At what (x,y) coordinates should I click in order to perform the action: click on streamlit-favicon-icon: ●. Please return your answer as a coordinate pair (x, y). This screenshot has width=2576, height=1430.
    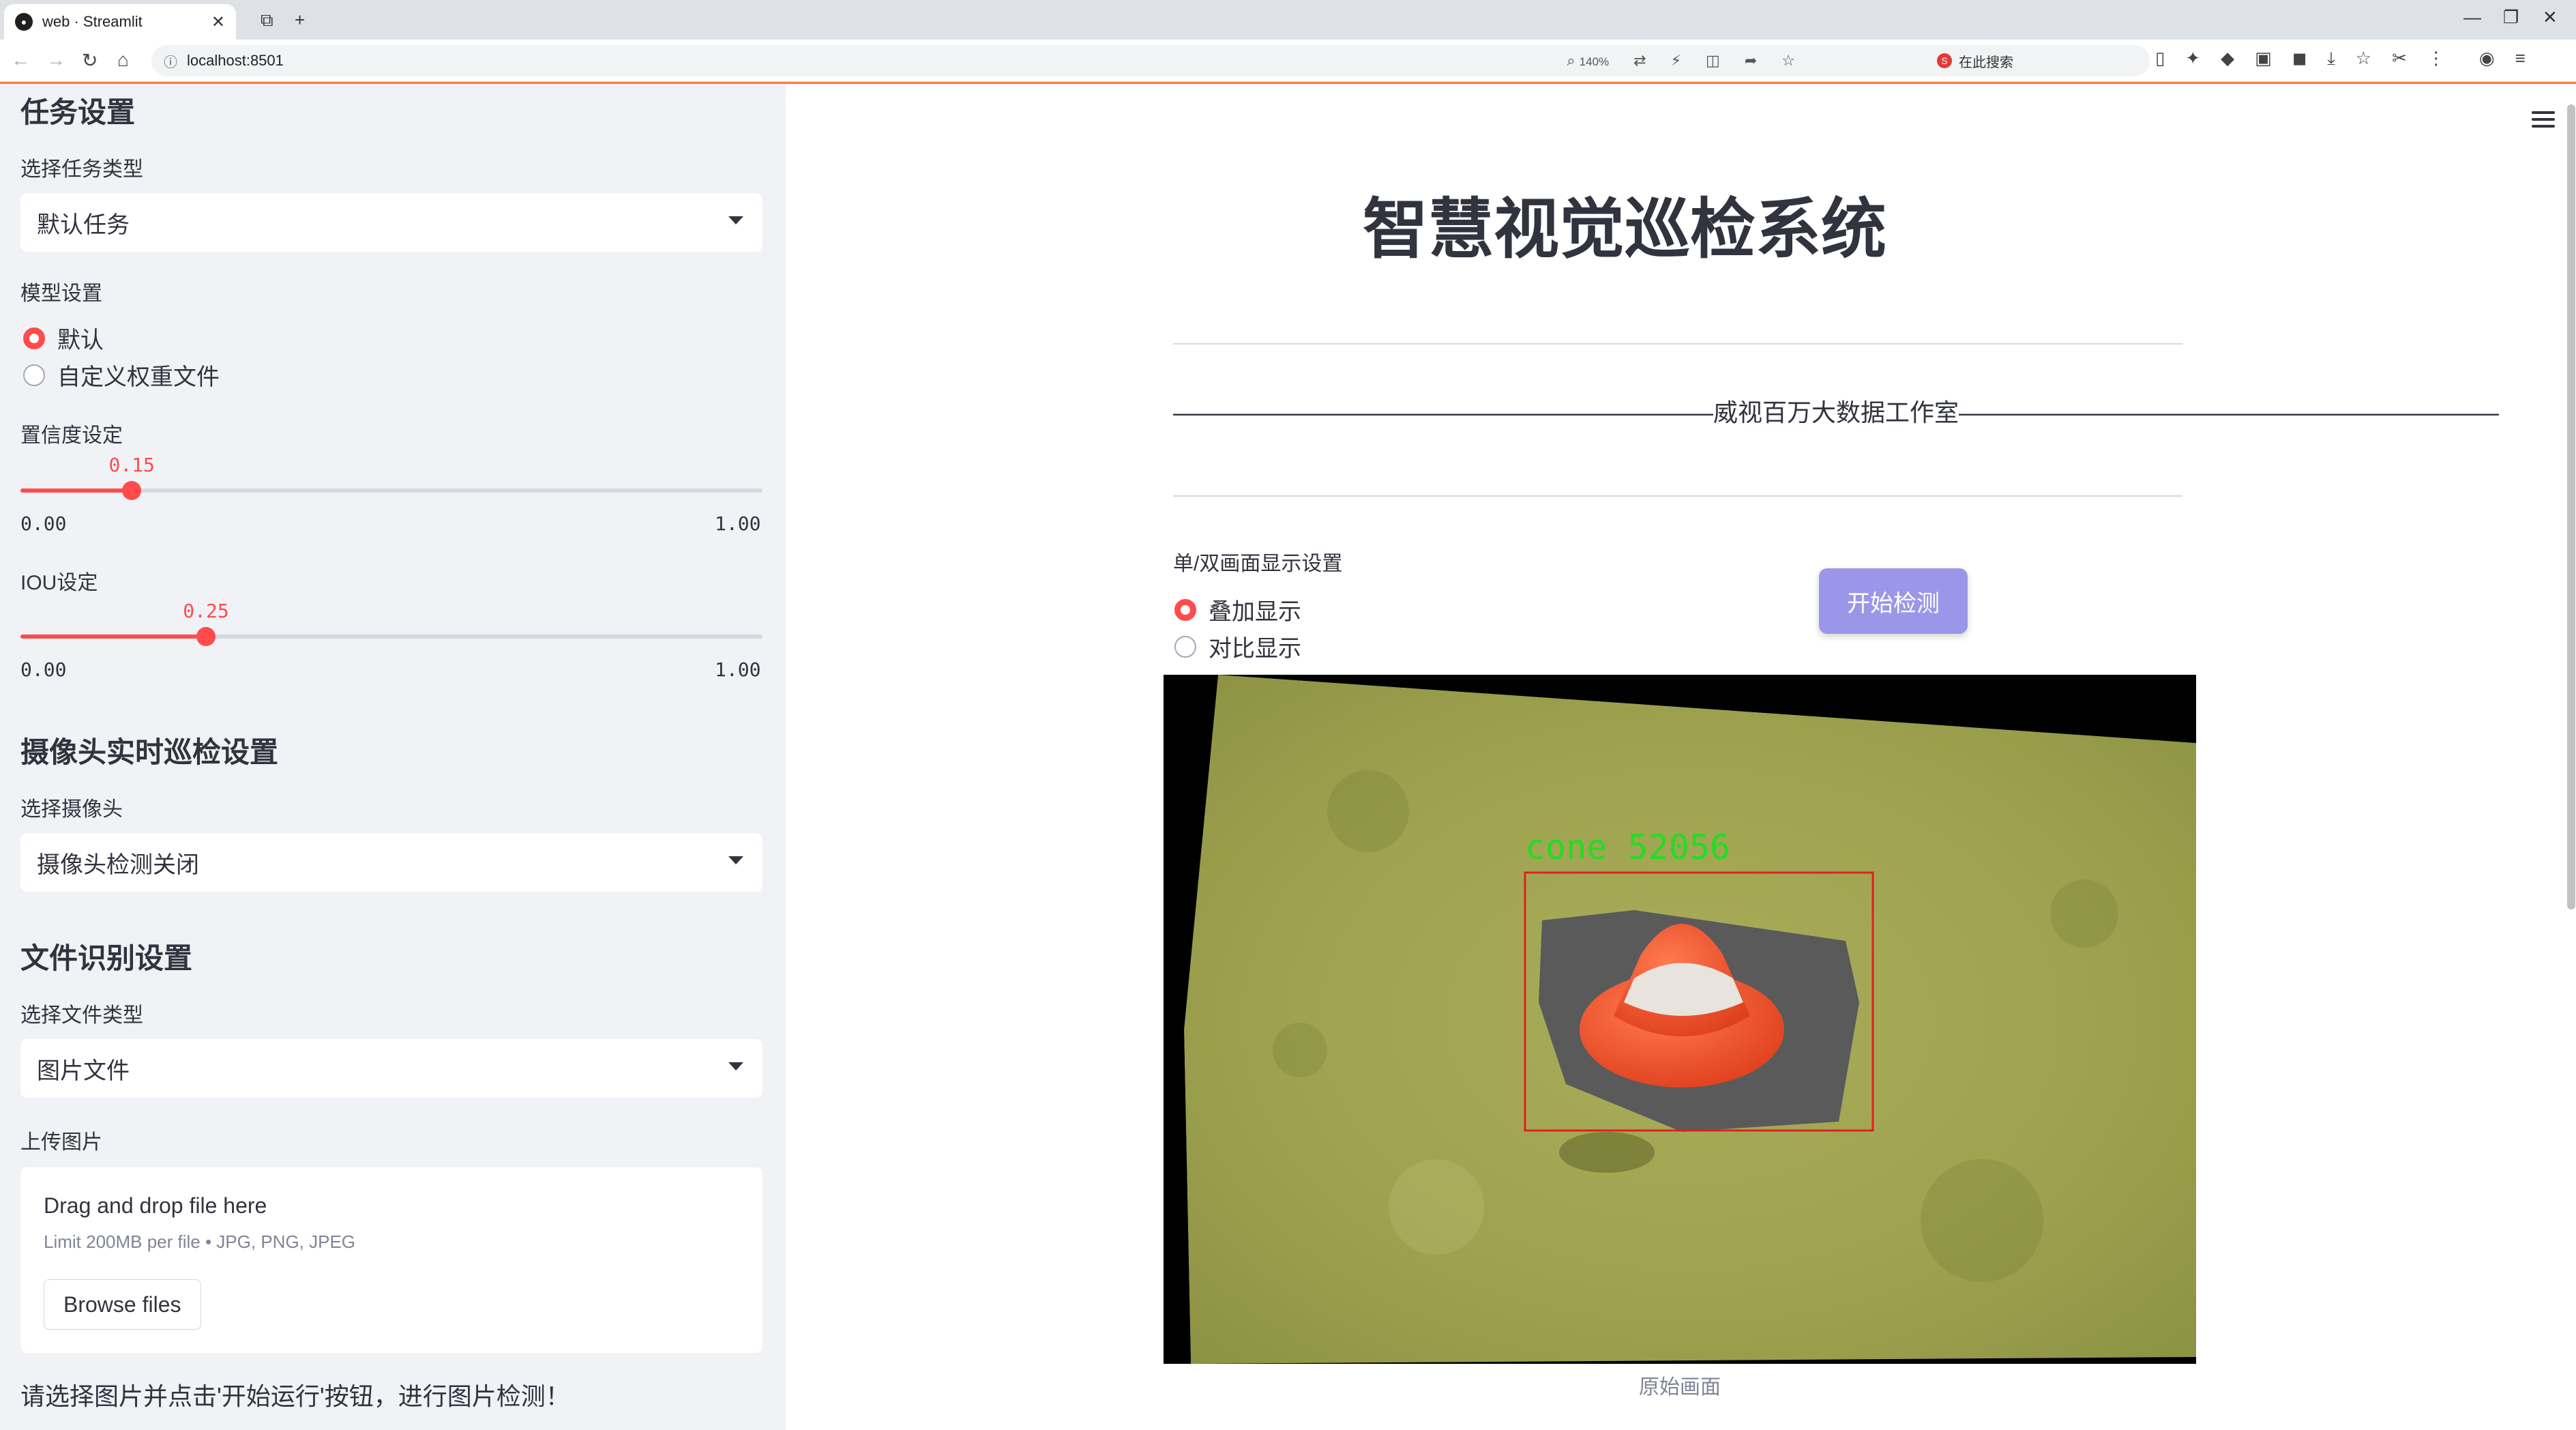
    Looking at the image, I should click on (24, 22).